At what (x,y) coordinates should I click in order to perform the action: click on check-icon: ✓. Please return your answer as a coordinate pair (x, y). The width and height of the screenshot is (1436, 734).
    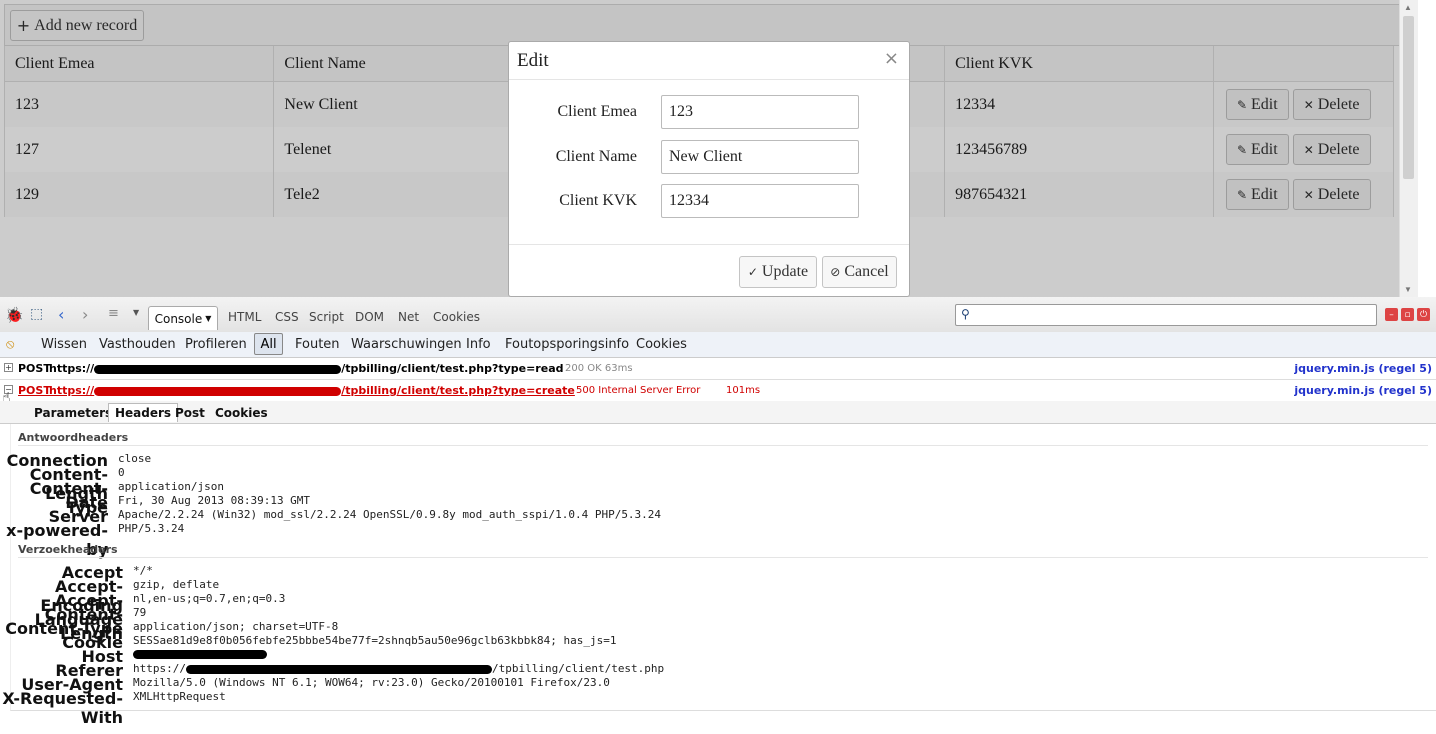
    Looking at the image, I should click on (752, 272).